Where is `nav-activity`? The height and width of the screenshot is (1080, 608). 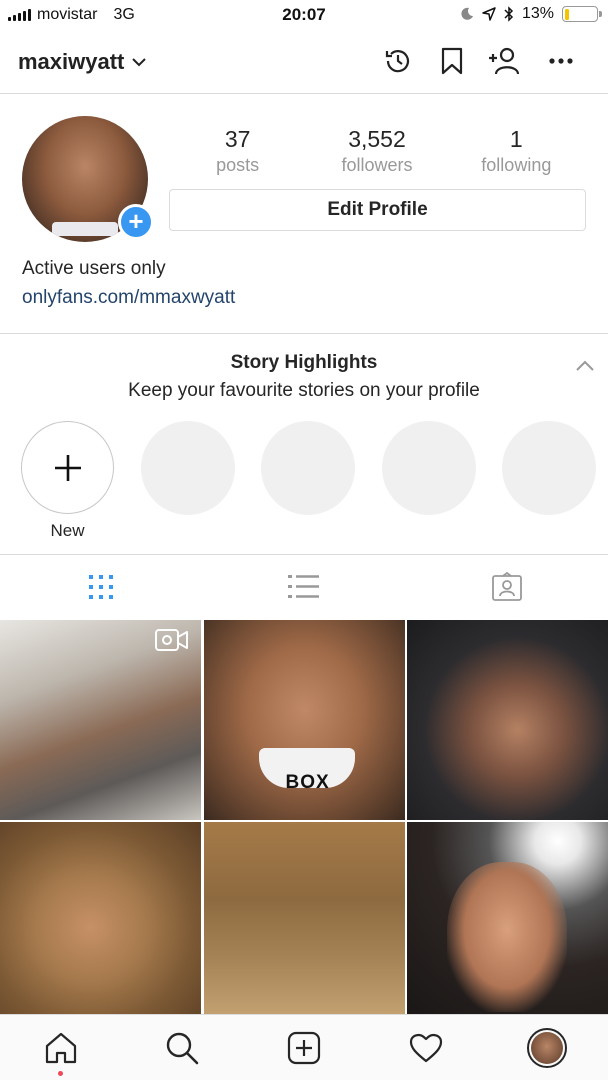
nav-activity is located at coordinates (426, 1047).